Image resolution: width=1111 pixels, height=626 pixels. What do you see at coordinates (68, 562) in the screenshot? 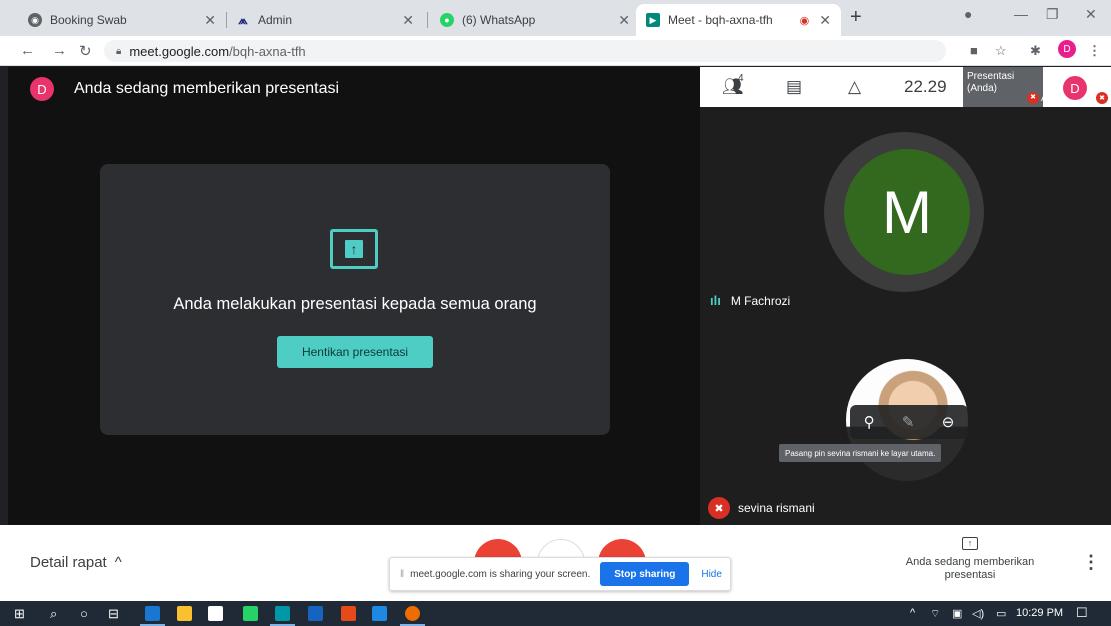
I see `meeting-details-label: Detail rapat` at bounding box center [68, 562].